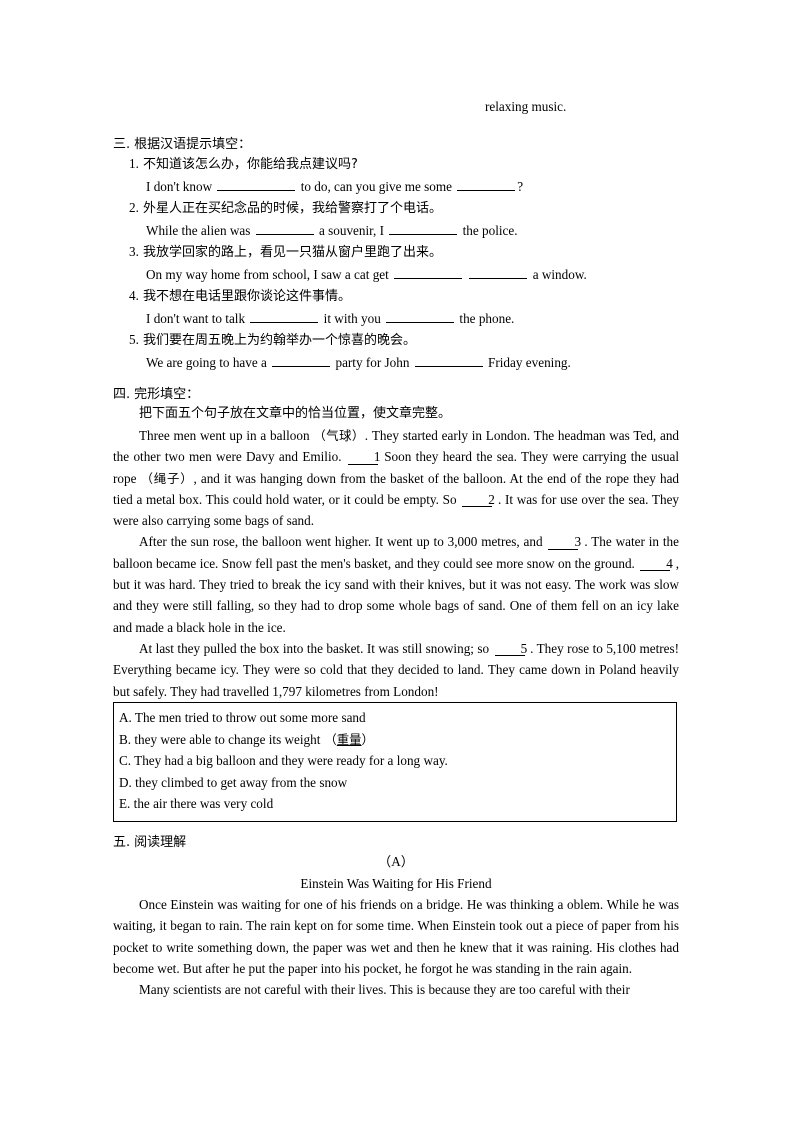  I want to click on section-three-number: 三., so click(122, 144).